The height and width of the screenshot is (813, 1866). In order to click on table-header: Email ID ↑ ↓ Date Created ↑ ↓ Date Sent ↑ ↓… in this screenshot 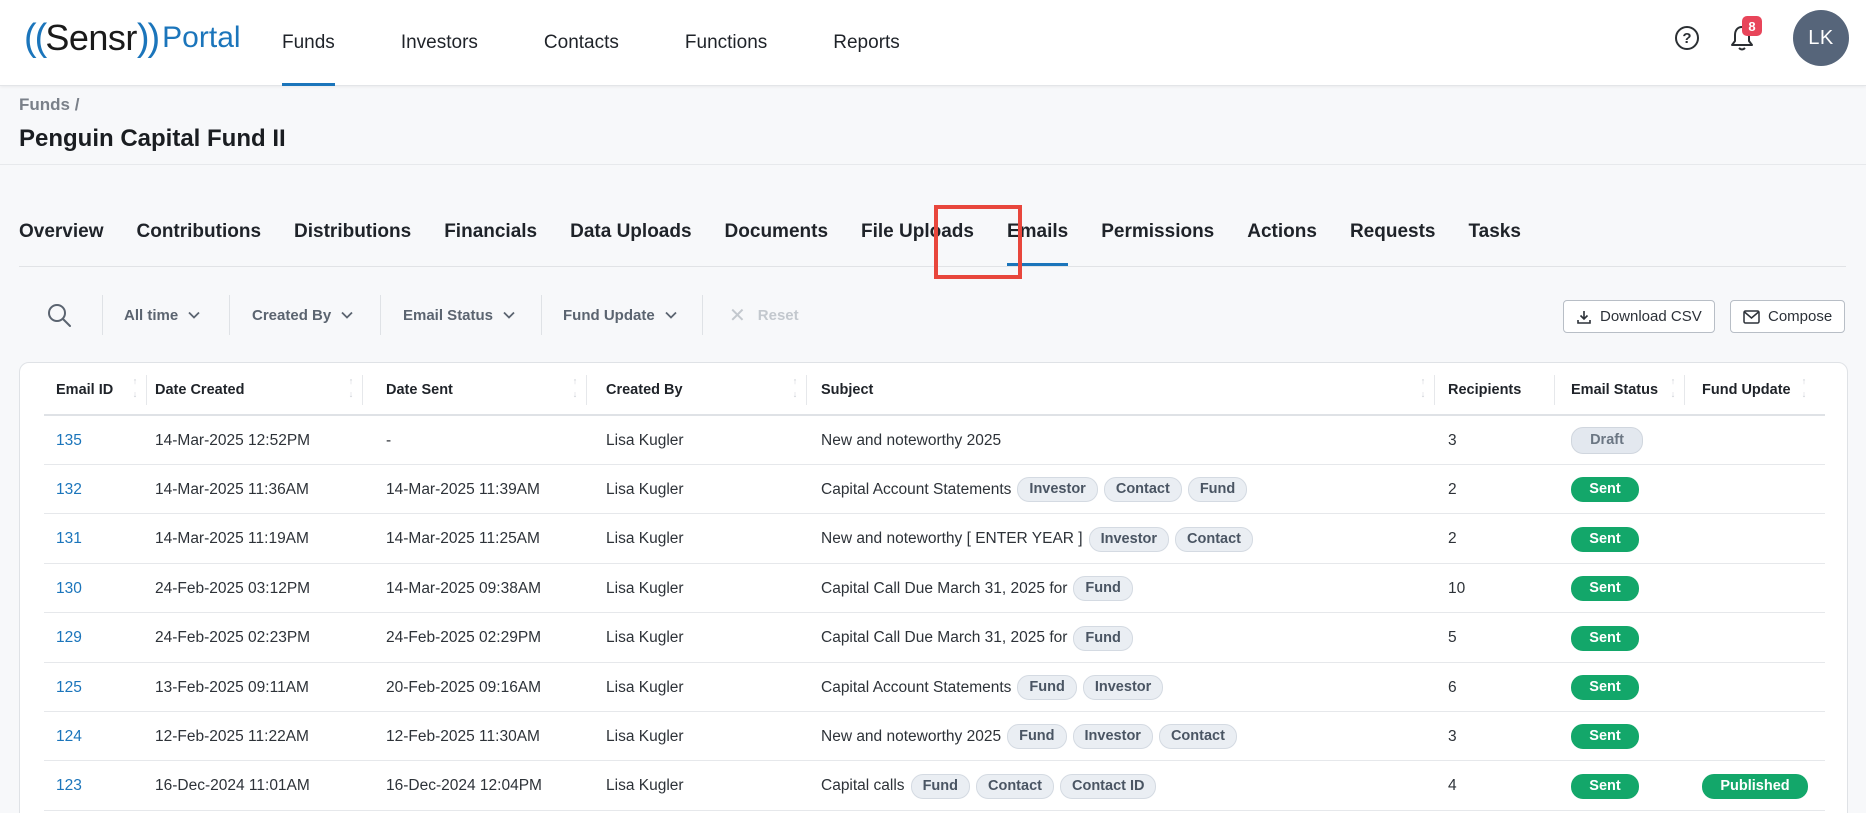, I will do `click(934, 389)`.